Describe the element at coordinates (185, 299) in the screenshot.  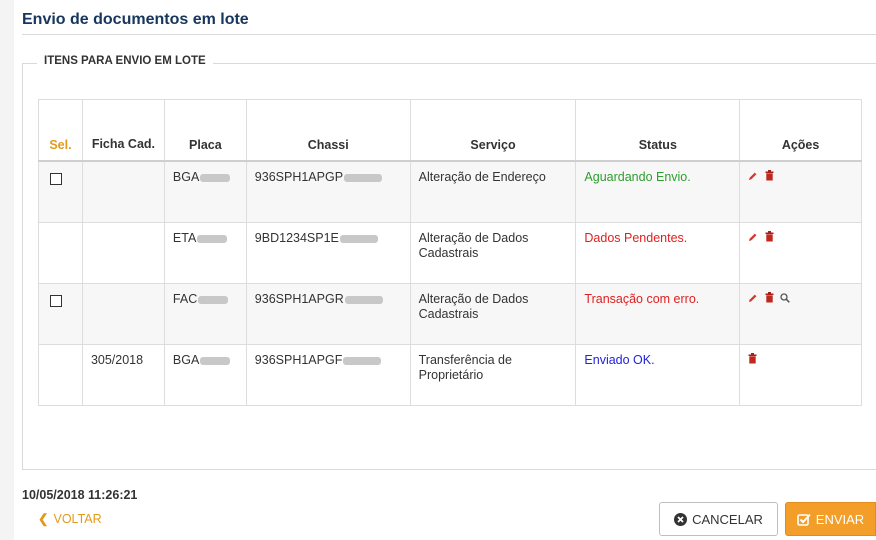
I see `placa-value: FAC` at that location.